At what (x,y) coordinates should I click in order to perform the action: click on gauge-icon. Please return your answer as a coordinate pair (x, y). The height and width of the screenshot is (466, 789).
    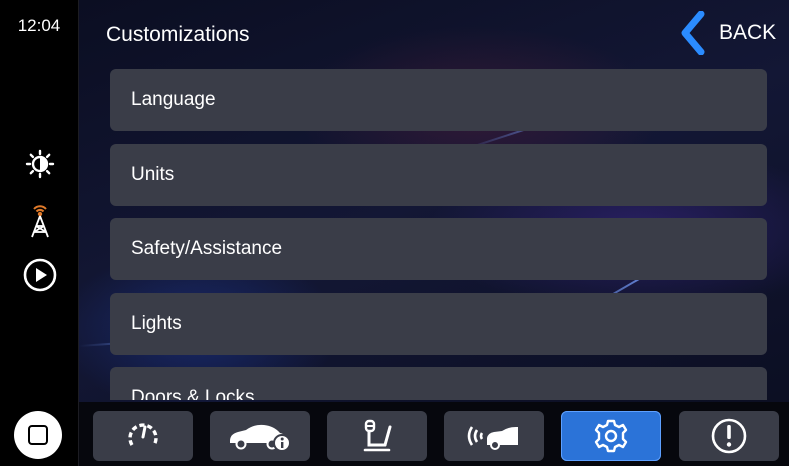
    Looking at the image, I should click on (143, 434).